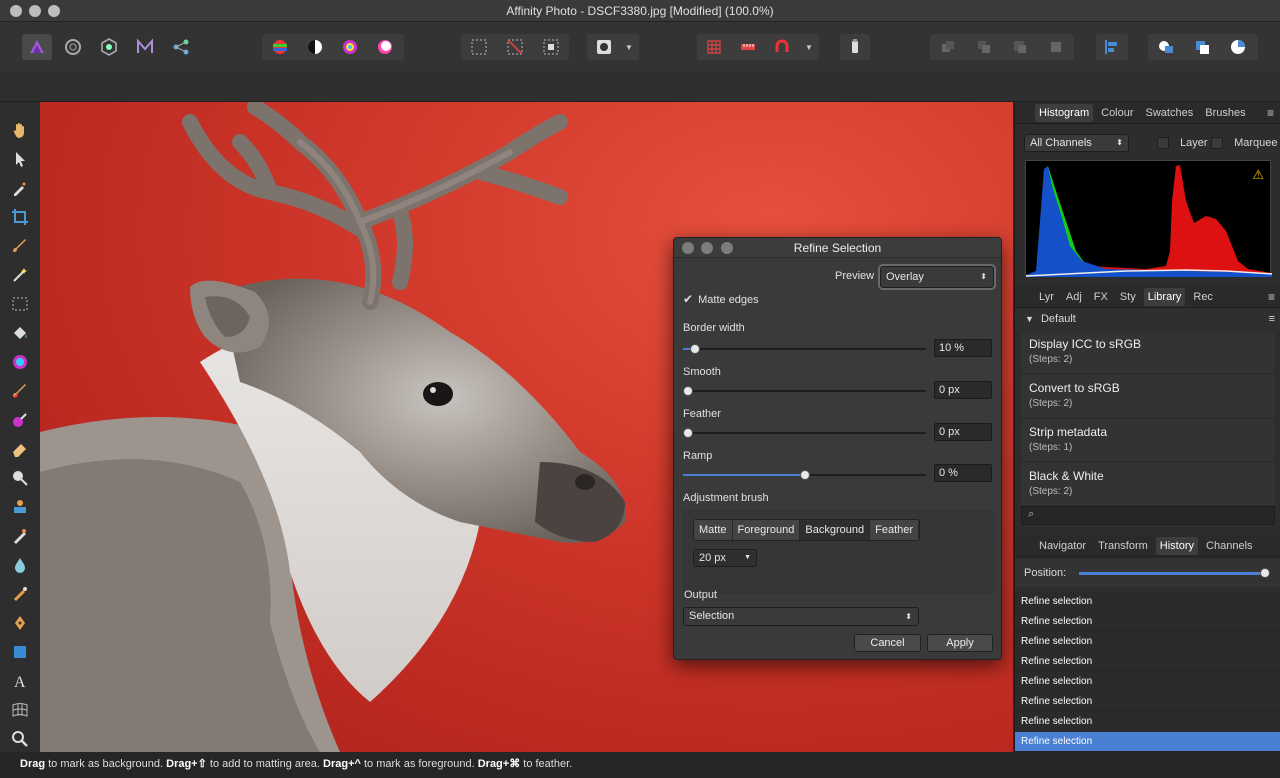  Describe the element at coordinates (1170, 113) in the screenshot. I see `histogram-tab-swatches: Swatches` at that location.